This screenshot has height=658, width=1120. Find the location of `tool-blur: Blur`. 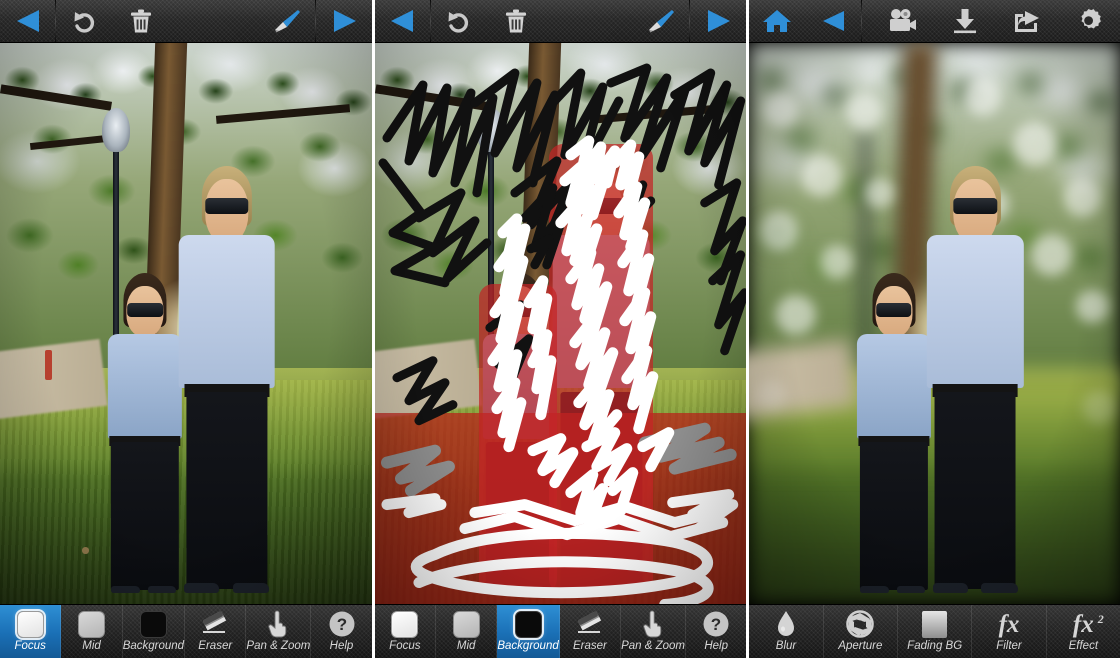

tool-blur: Blur is located at coordinates (786, 631).